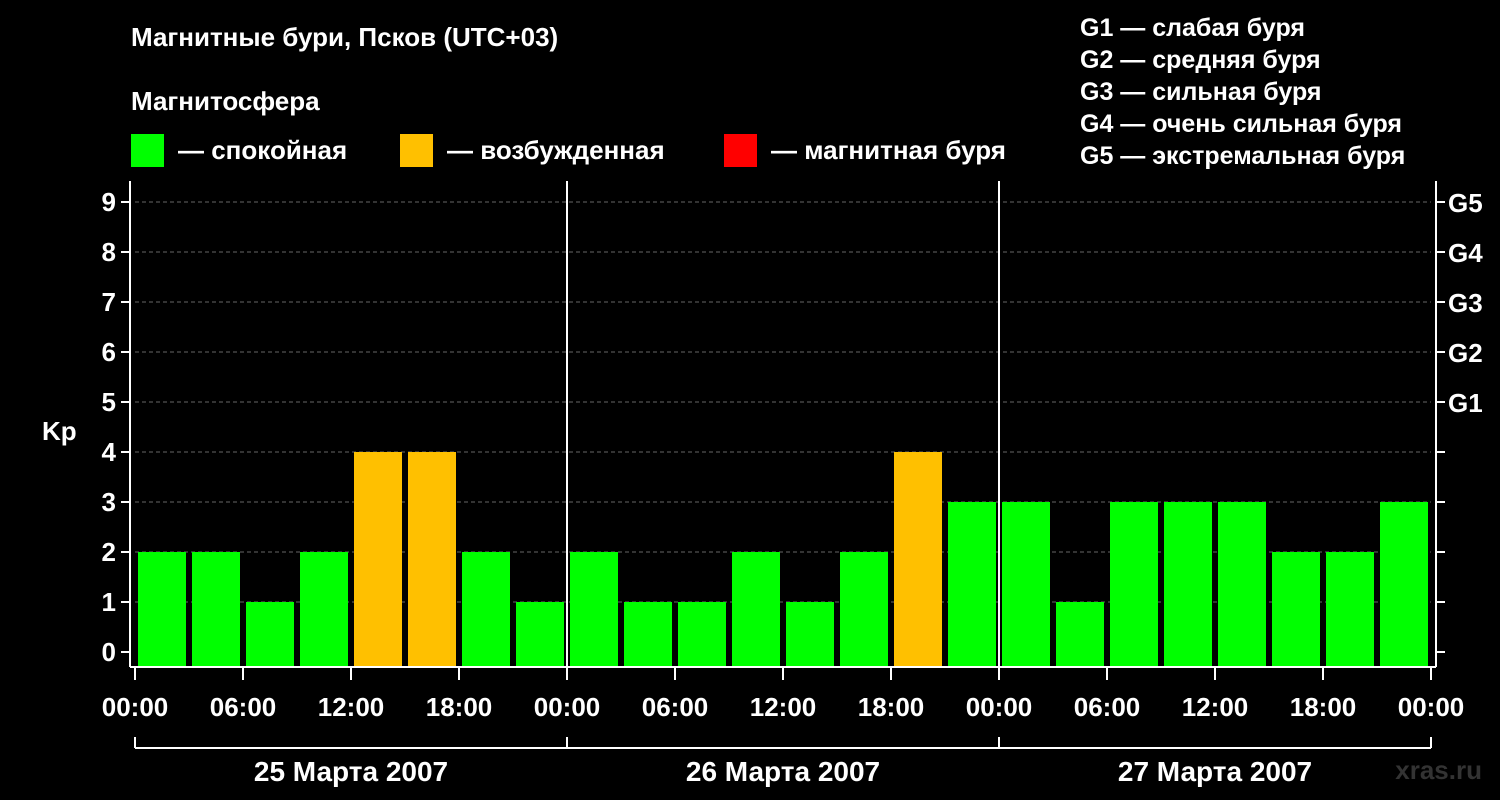 The width and height of the screenshot is (1500, 800). Describe the element at coordinates (109, 652) in the screenshot. I see `y-tick-label-0: 0` at that location.